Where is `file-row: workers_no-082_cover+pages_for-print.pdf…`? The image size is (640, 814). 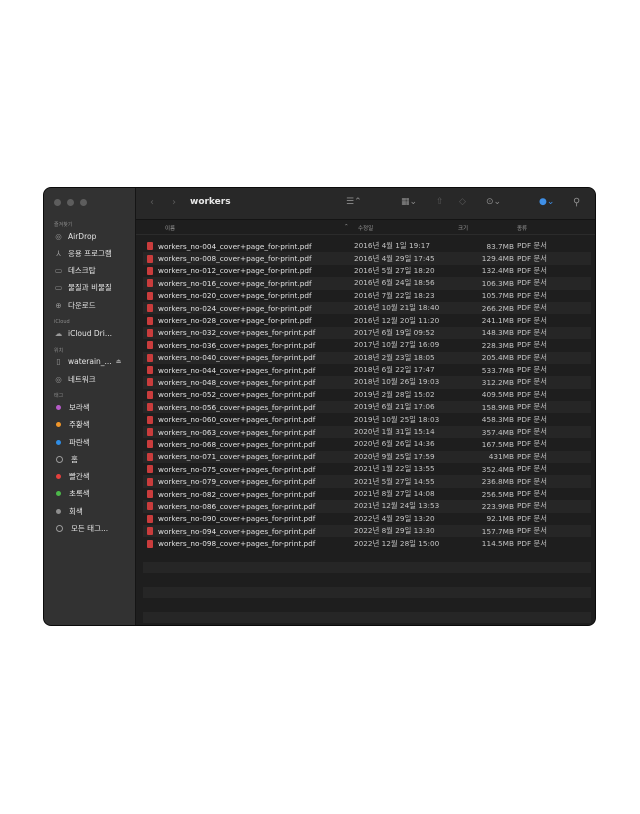 file-row: workers_no-082_cover+pages_for-print.pdf… is located at coordinates (367, 494).